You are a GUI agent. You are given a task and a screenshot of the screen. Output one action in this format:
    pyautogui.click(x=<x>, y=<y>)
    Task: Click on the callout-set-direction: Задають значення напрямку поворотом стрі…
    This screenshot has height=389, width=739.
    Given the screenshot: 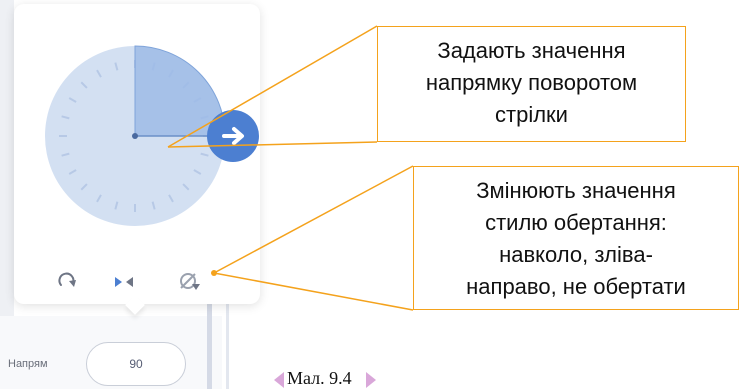 What is the action you would take?
    pyautogui.click(x=531, y=84)
    